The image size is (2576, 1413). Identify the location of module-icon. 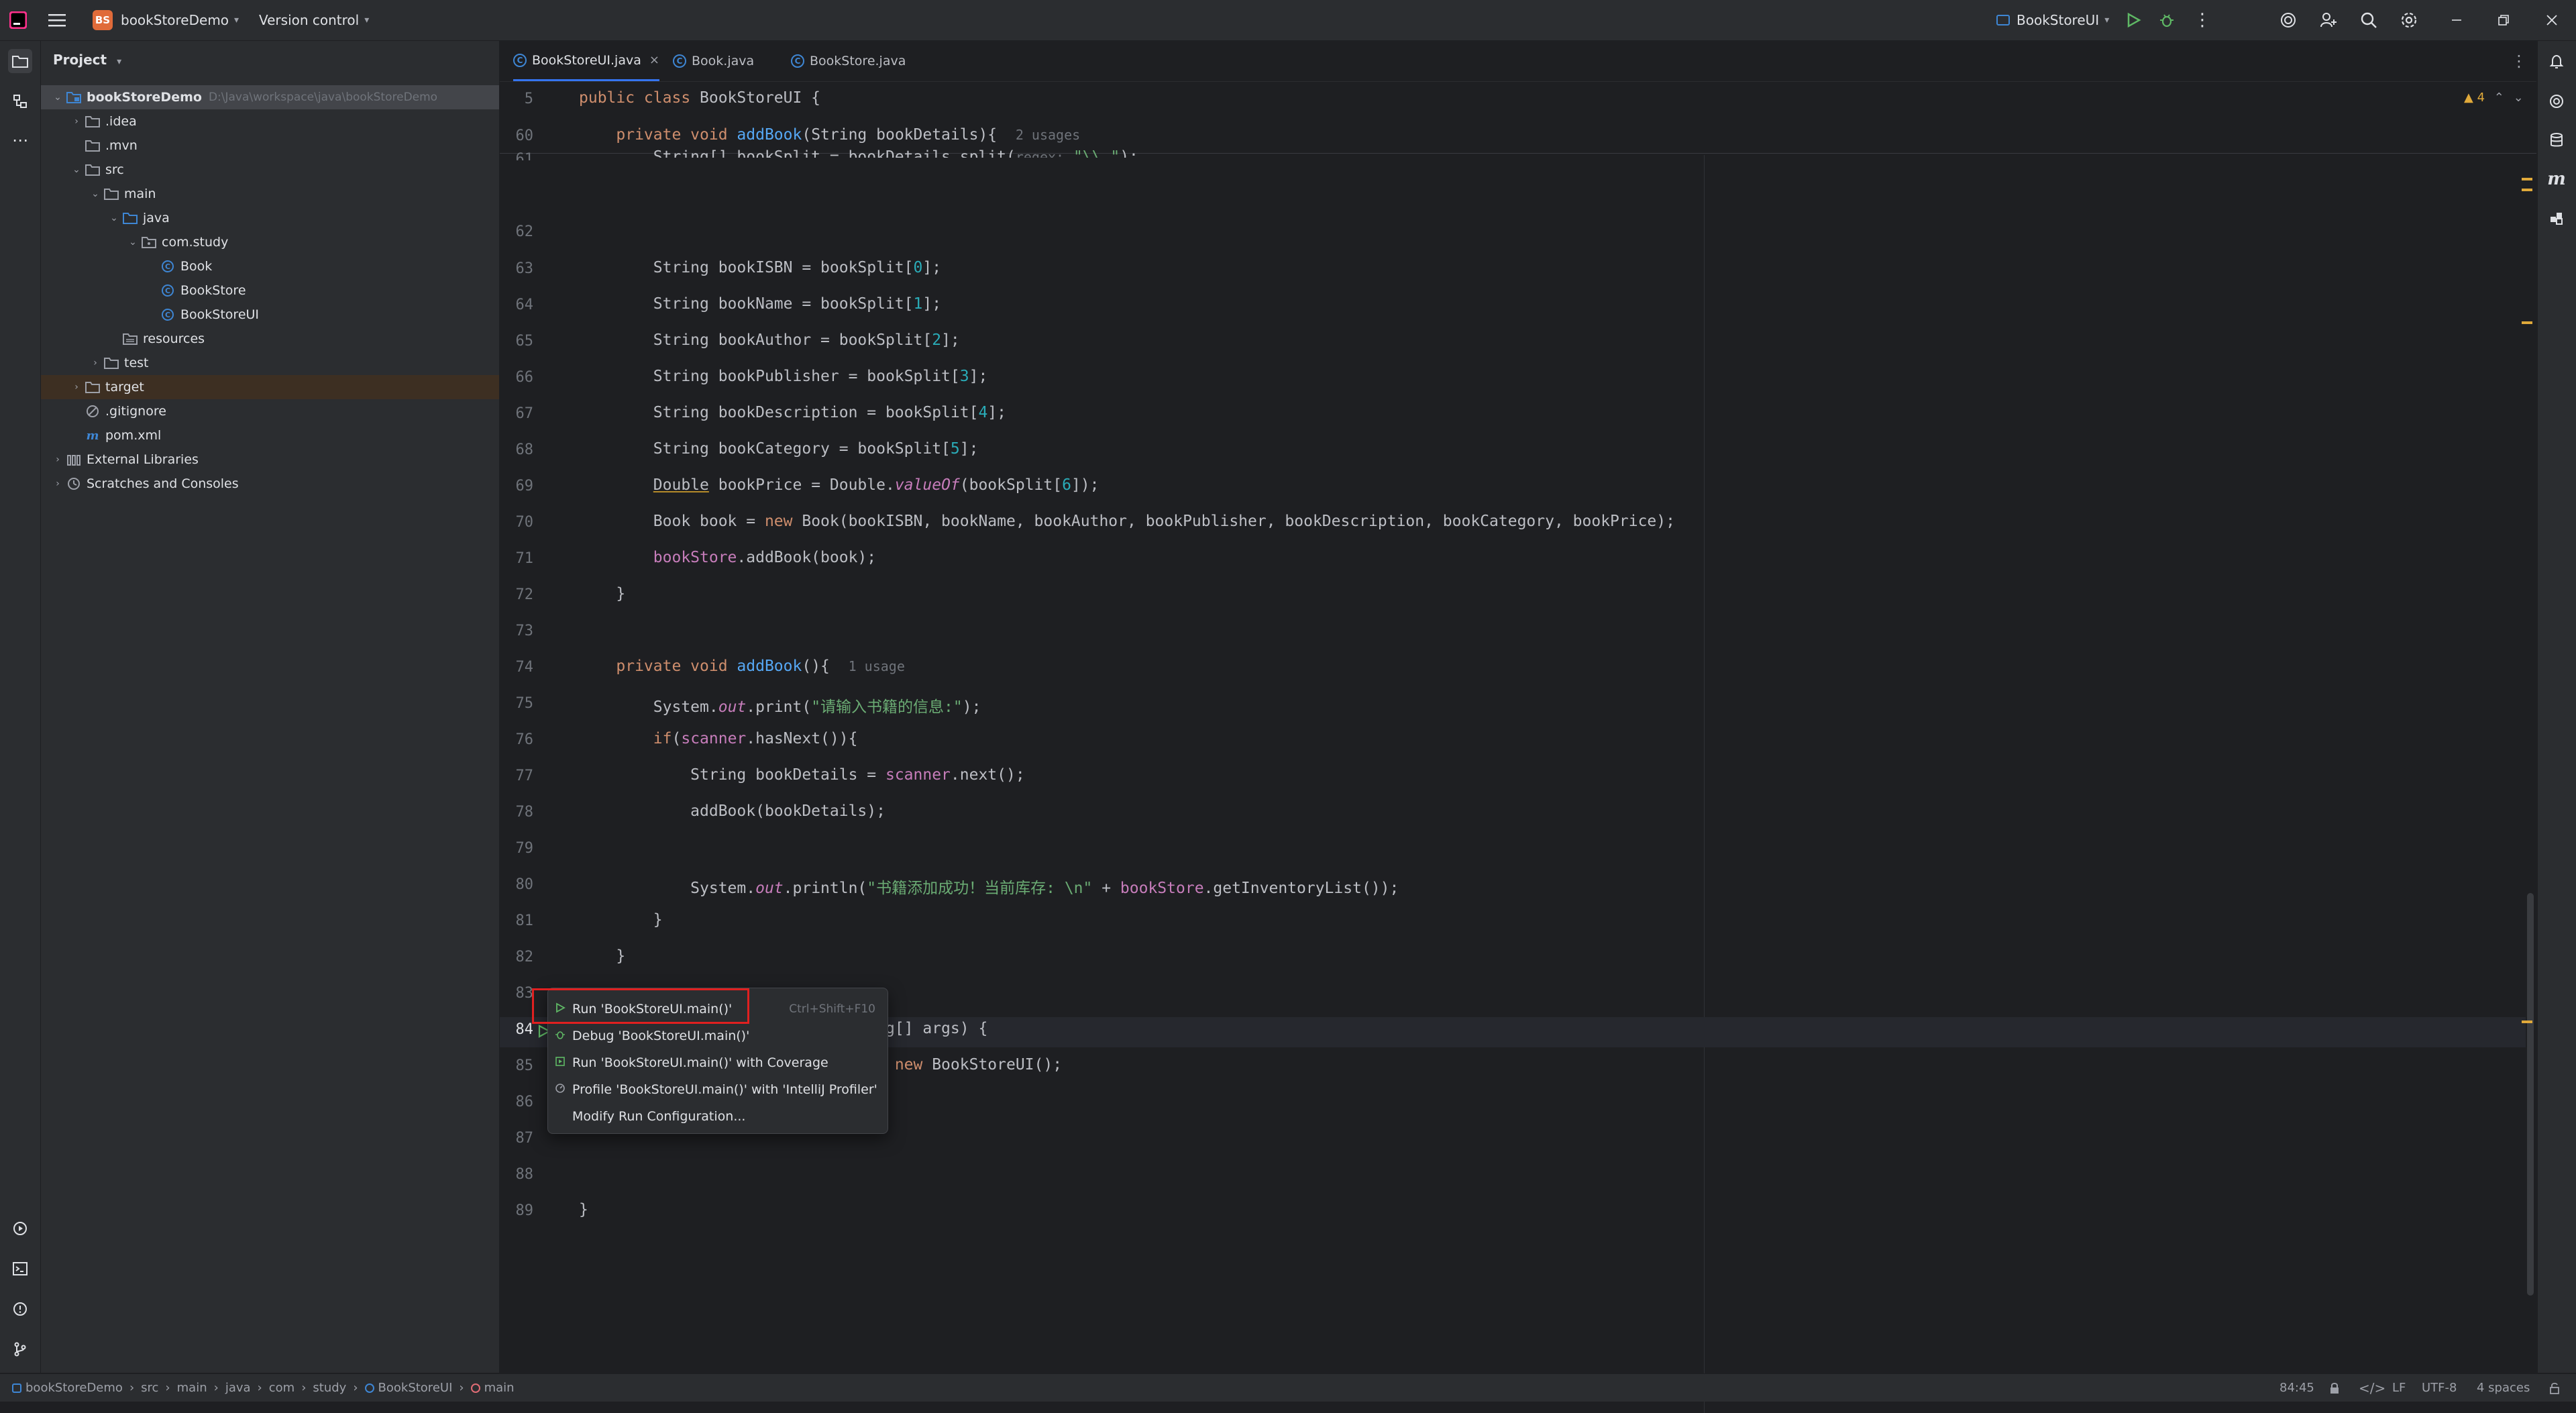
(16, 1388).